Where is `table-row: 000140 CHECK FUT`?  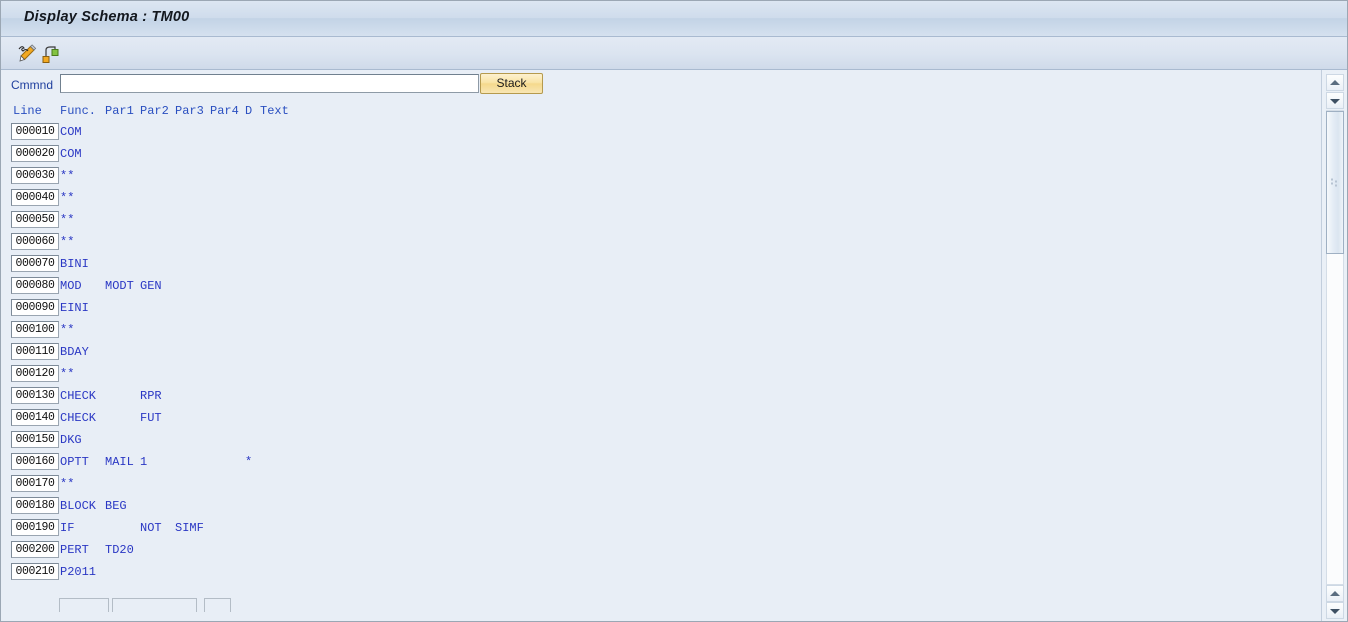
table-row: 000140 CHECK FUT is located at coordinates (661, 419).